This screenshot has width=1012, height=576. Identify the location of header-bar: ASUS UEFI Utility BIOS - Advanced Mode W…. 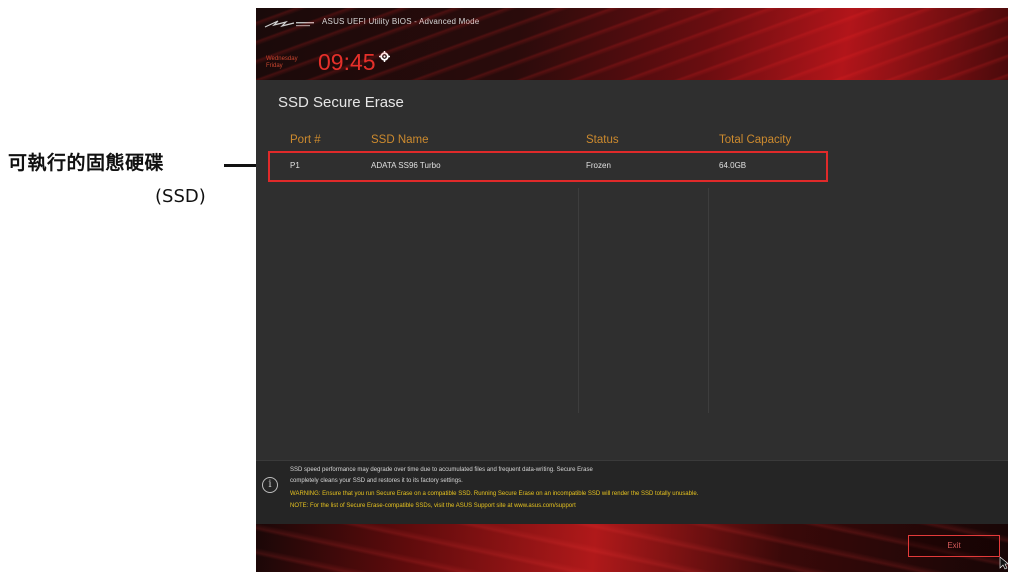
(632, 44).